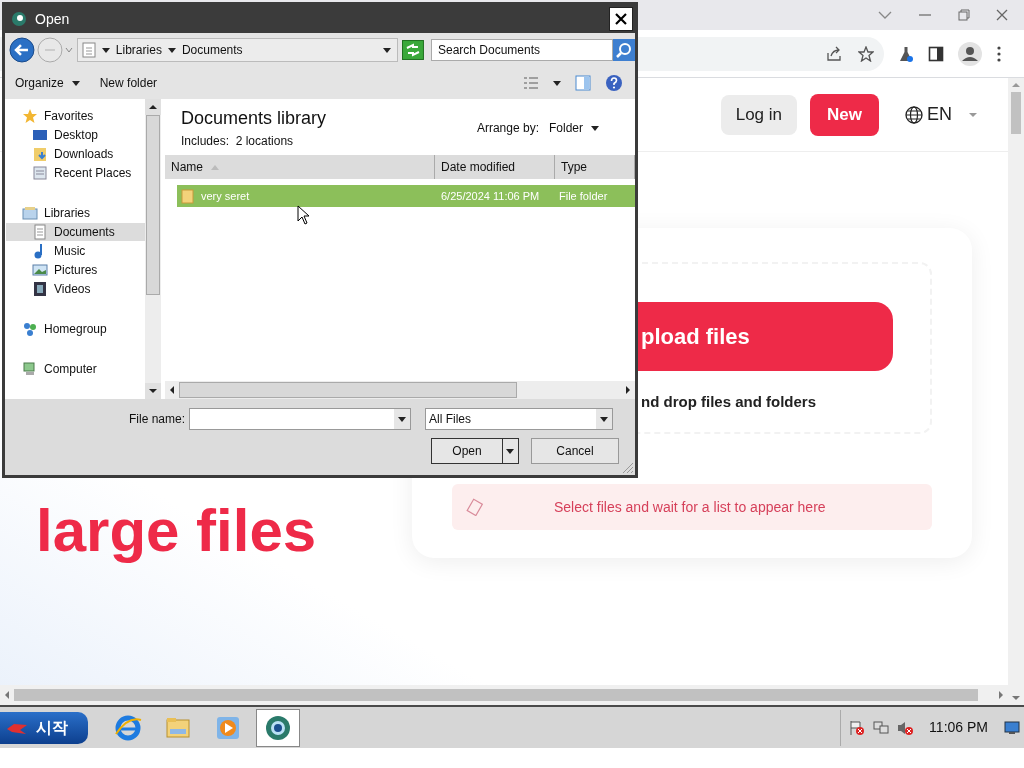  I want to click on scroll-left-icon, so click(7, 695).